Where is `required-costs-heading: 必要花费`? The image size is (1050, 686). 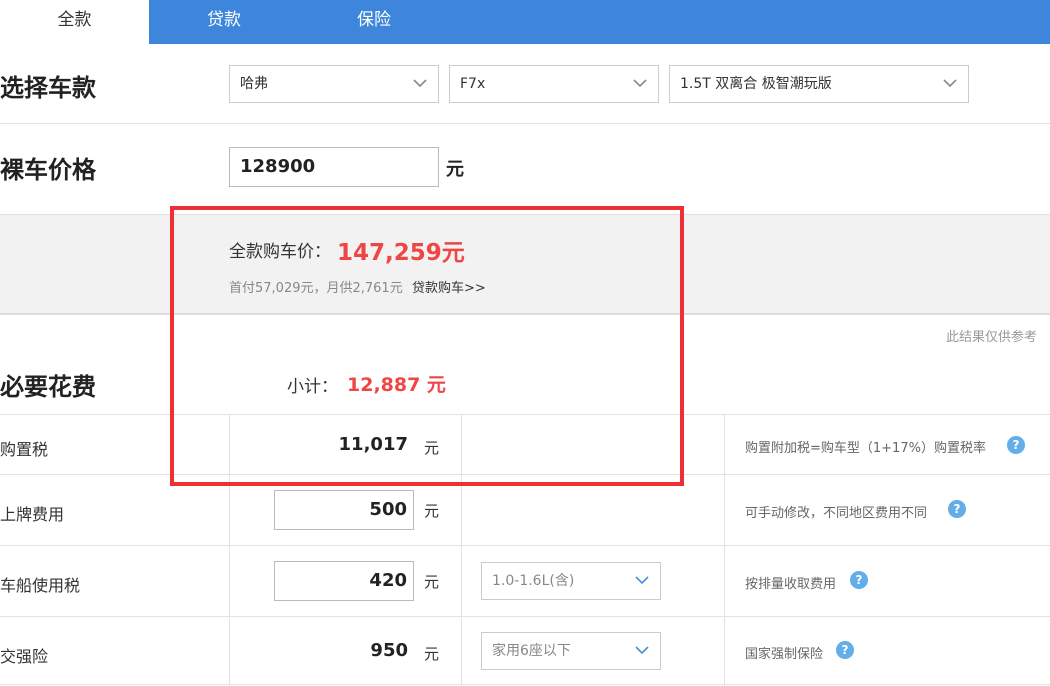
required-costs-heading: 必要花费 is located at coordinates (48, 387).